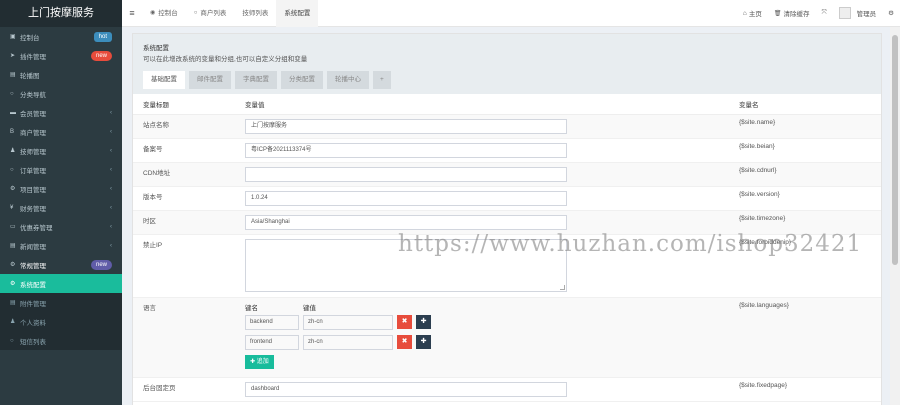 The height and width of the screenshot is (405, 900). What do you see at coordinates (805, 150) in the screenshot?
I see `row-name: {$site.beian}` at bounding box center [805, 150].